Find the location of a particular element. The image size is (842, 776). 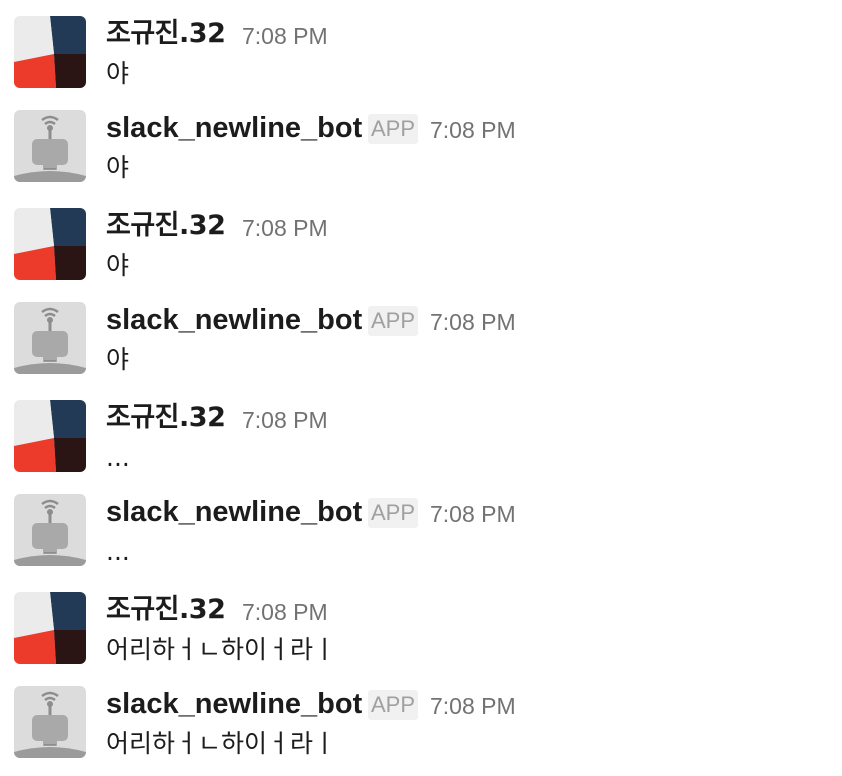

message-item: 조규진.32 7:08 PM 어리하ㅓㄴ하이ㅓ라ㅣ is located at coordinates (421, 624).